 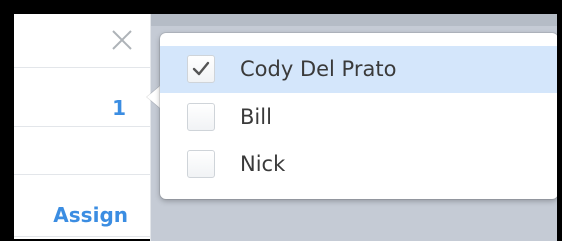 I want to click on assignee-option-bill: Bill, so click(x=359, y=117).